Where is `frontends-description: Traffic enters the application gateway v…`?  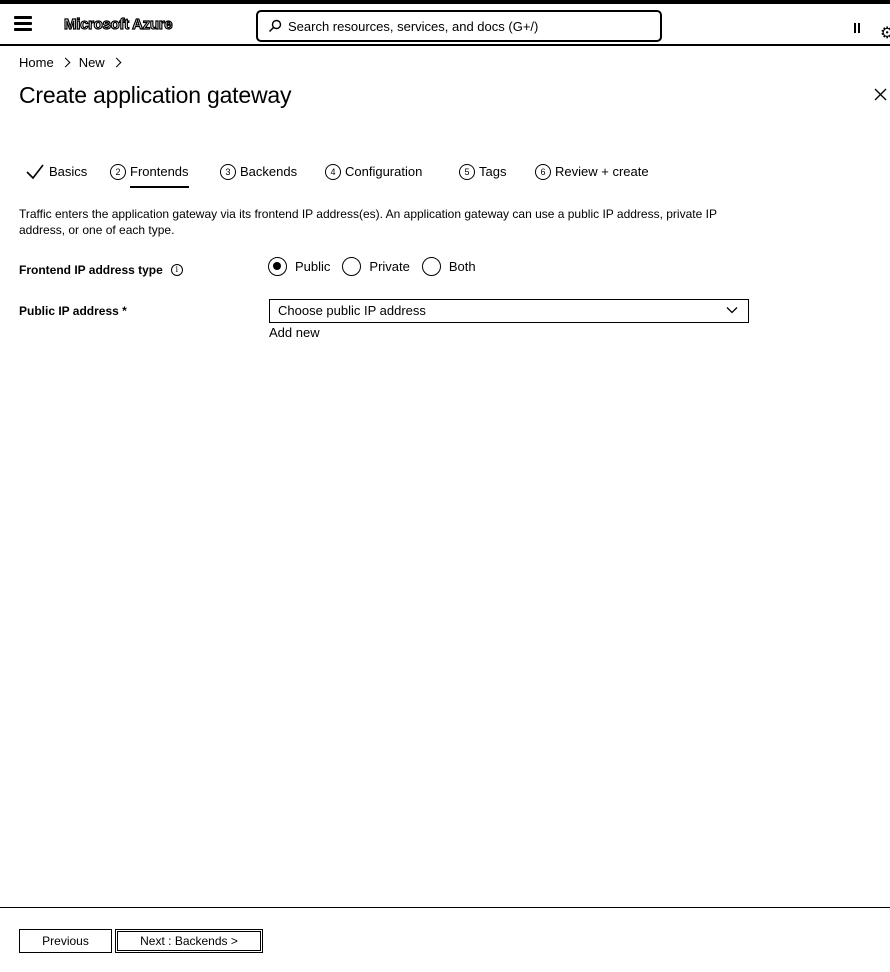
frontends-description: Traffic enters the application gateway v… is located at coordinates (368, 222).